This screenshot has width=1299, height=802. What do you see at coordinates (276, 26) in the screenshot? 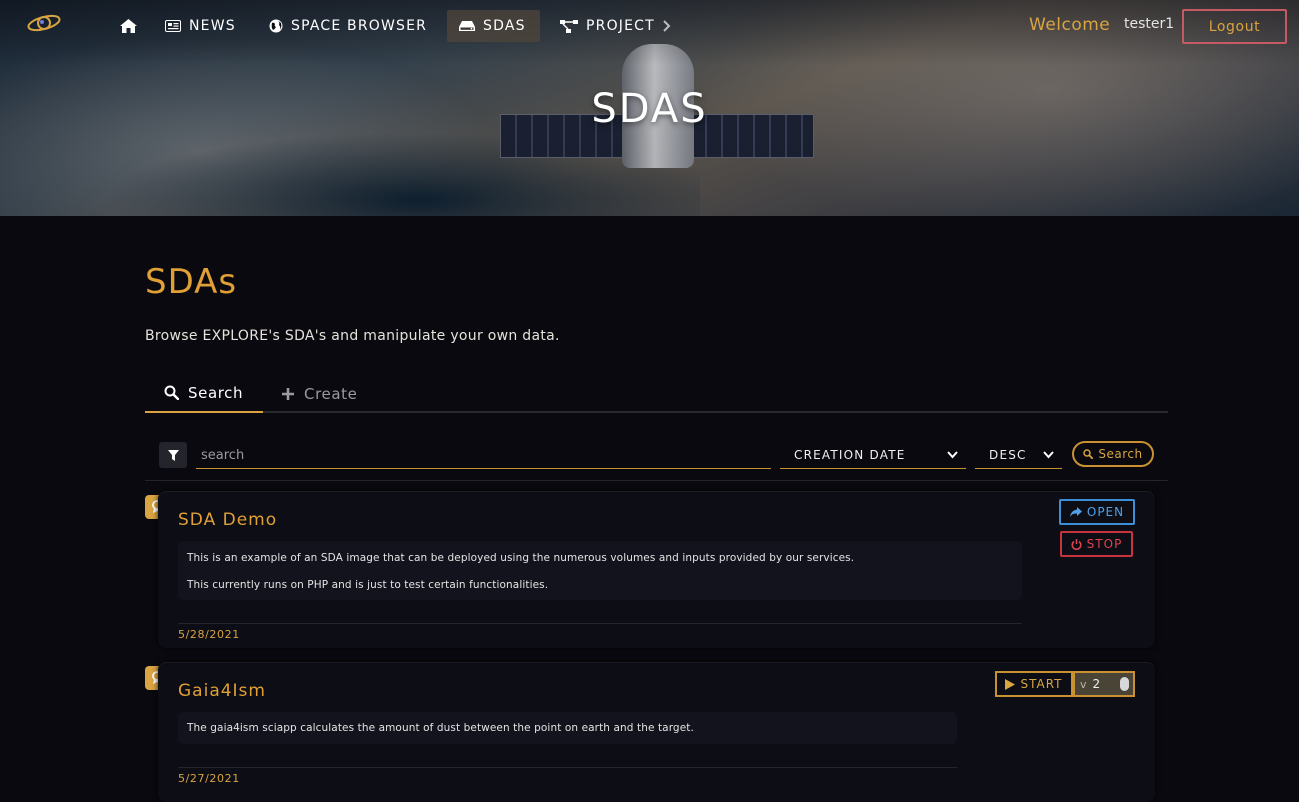
I see `globe-icon` at bounding box center [276, 26].